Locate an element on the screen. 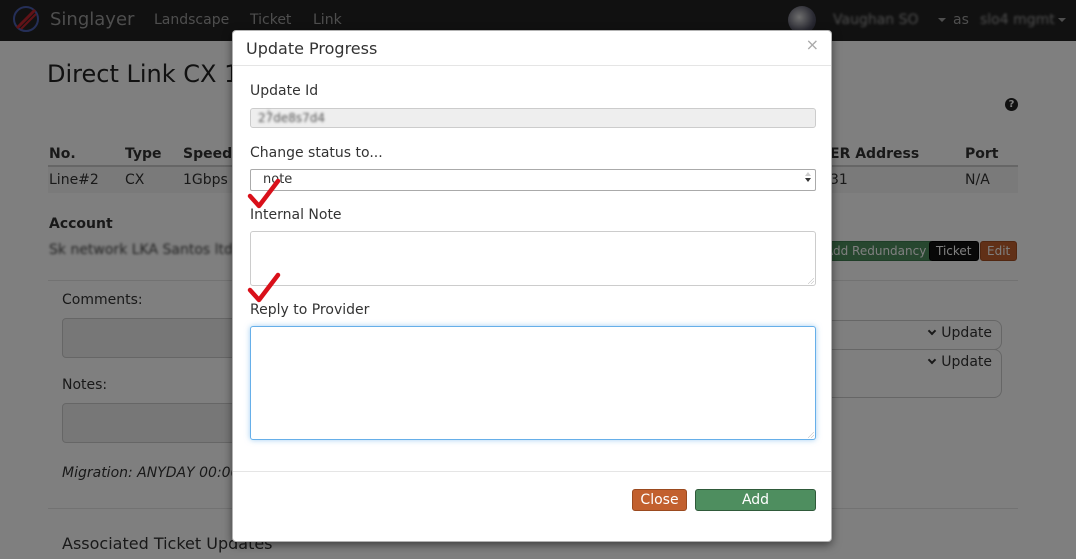 This screenshot has width=1076, height=559. internal-note-textarea is located at coordinates (533, 258).